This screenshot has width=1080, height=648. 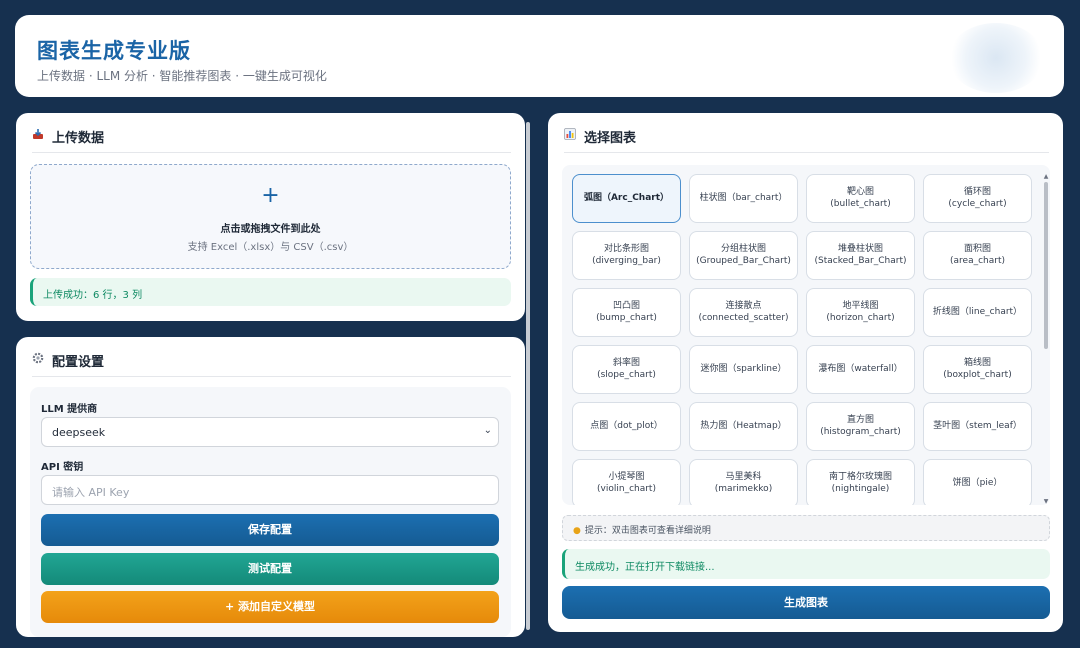 What do you see at coordinates (860, 248) in the screenshot?
I see `chart-option-label: 堆叠柱状图` at bounding box center [860, 248].